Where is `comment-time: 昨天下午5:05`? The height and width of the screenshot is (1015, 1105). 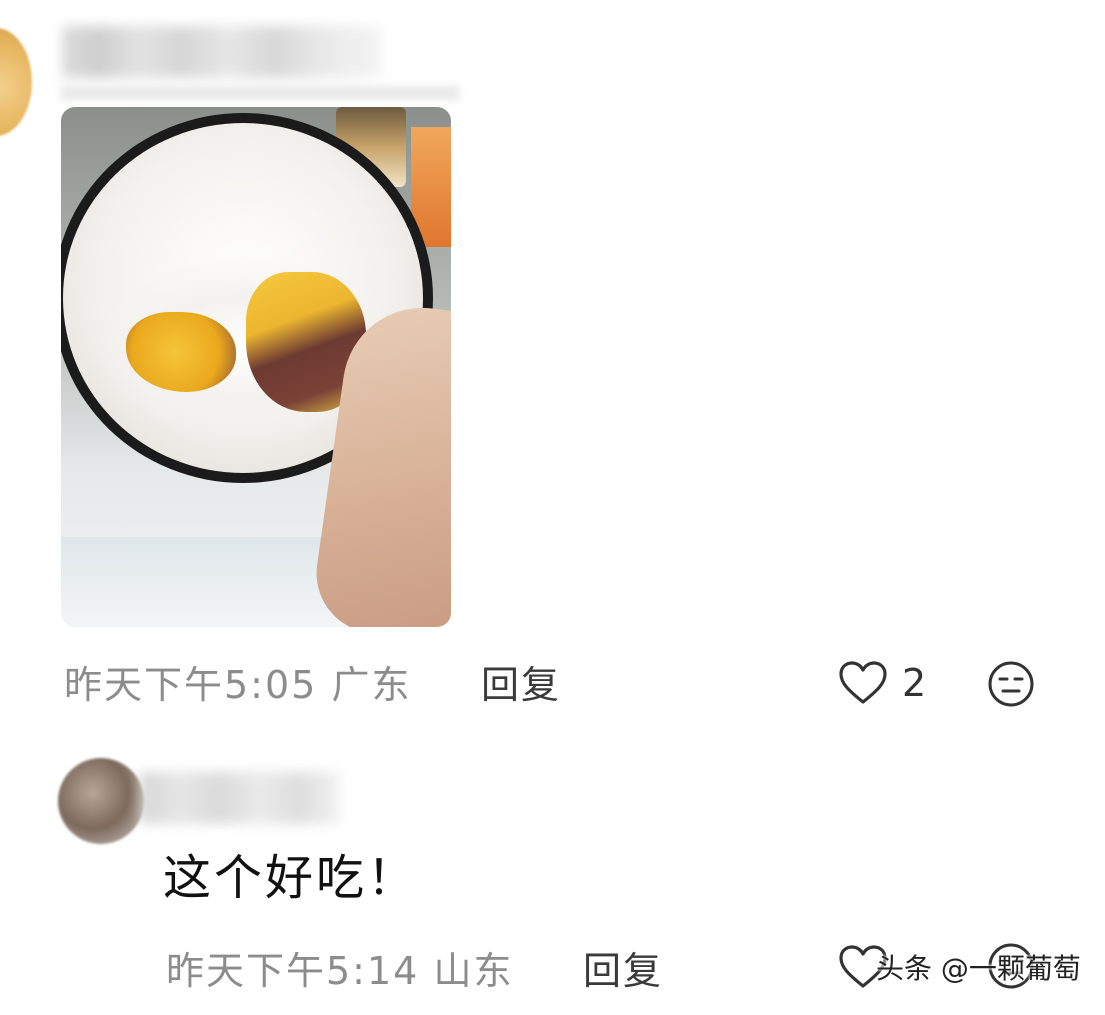 comment-time: 昨天下午5:05 is located at coordinates (191, 685).